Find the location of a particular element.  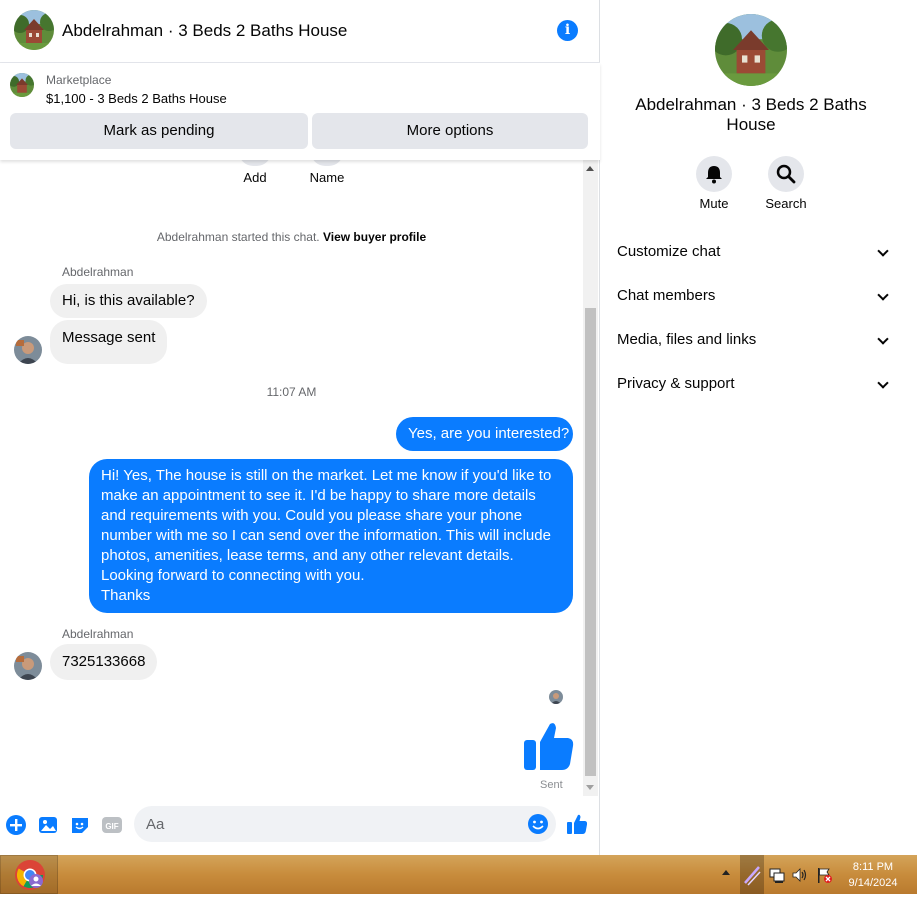

sent-status: Sent is located at coordinates (551, 785).